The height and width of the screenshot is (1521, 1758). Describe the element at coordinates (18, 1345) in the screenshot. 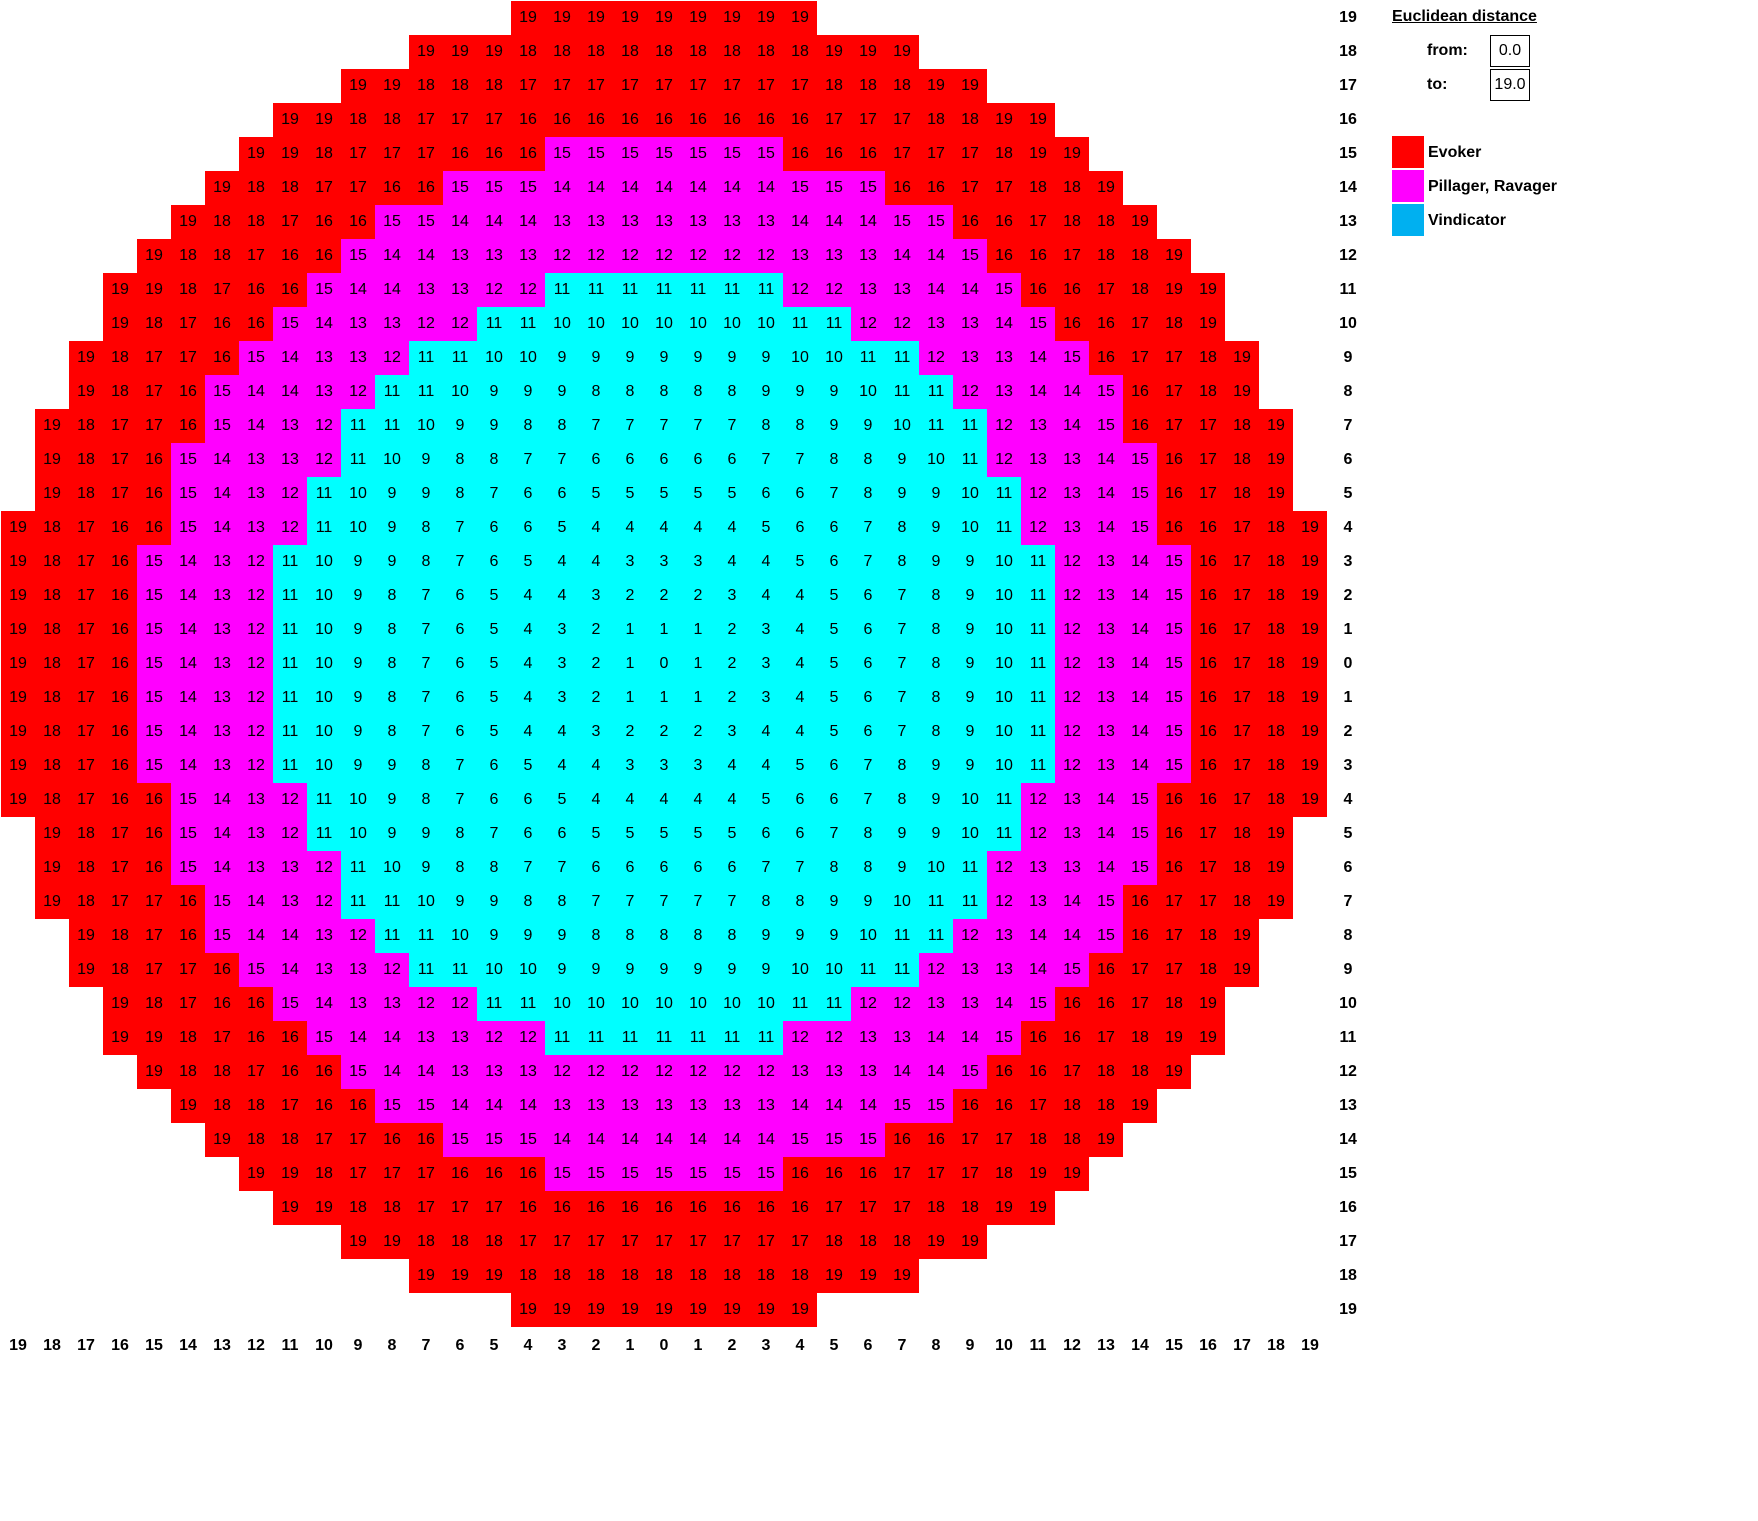

I see `column-label: 19` at that location.